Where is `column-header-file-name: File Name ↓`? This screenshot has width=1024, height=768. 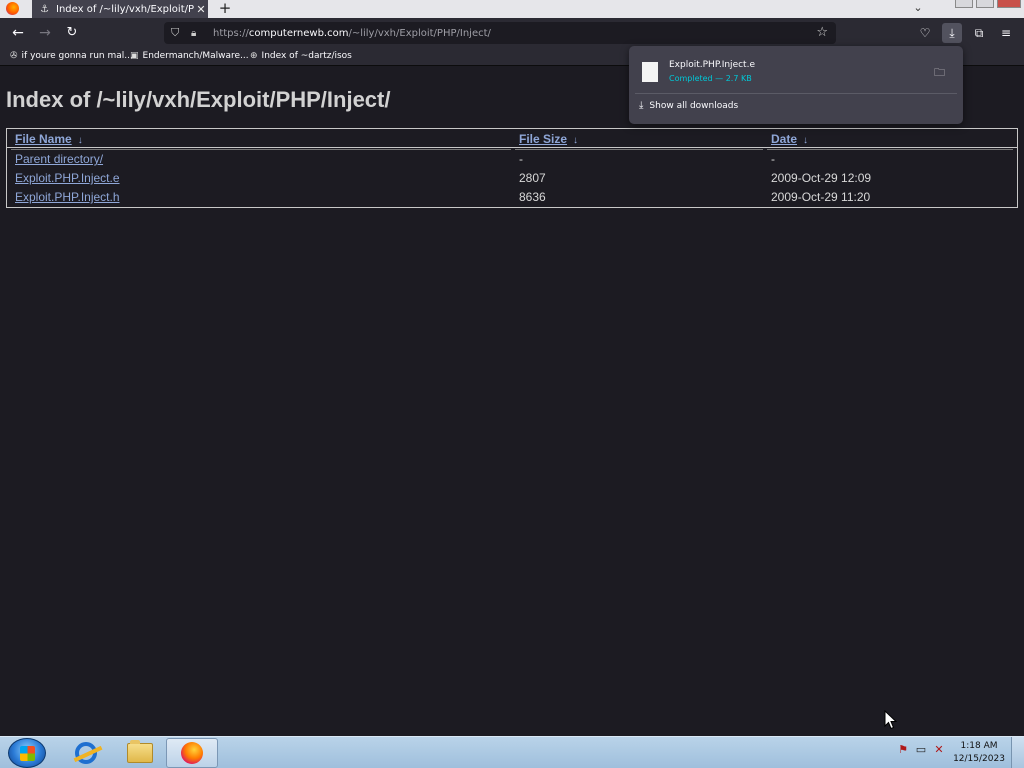
column-header-file-name: File Name ↓ is located at coordinates (49, 139).